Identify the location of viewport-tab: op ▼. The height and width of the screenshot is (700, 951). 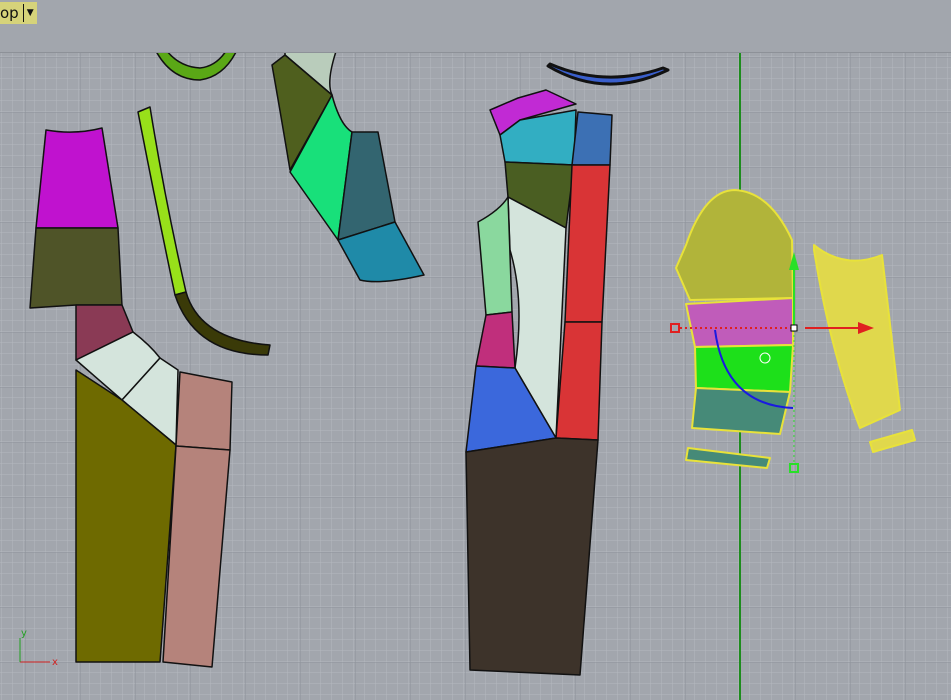
(18, 13).